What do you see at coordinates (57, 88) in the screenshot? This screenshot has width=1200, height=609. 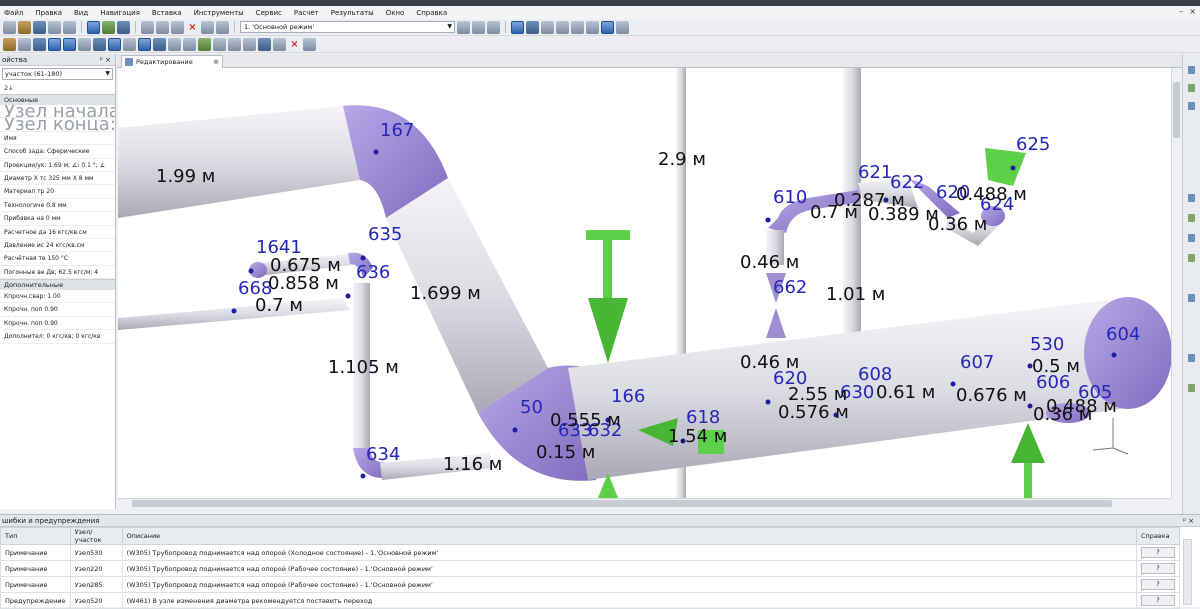 I see `sort-bar: 2↓` at bounding box center [57, 88].